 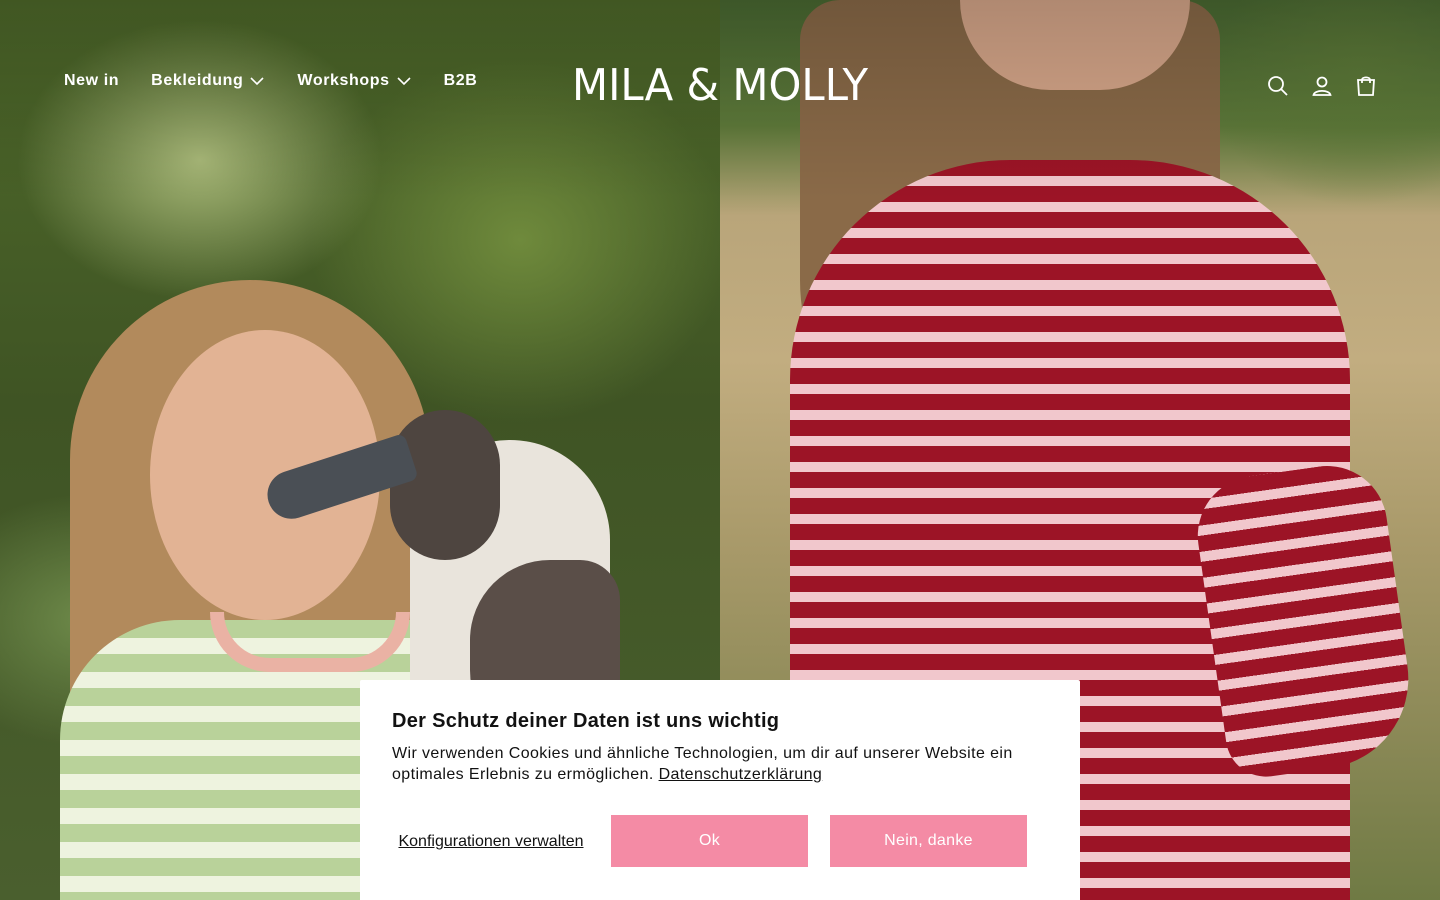 What do you see at coordinates (741, 774) in the screenshot?
I see `privacy-policy-link: Datenschutzerklärung` at bounding box center [741, 774].